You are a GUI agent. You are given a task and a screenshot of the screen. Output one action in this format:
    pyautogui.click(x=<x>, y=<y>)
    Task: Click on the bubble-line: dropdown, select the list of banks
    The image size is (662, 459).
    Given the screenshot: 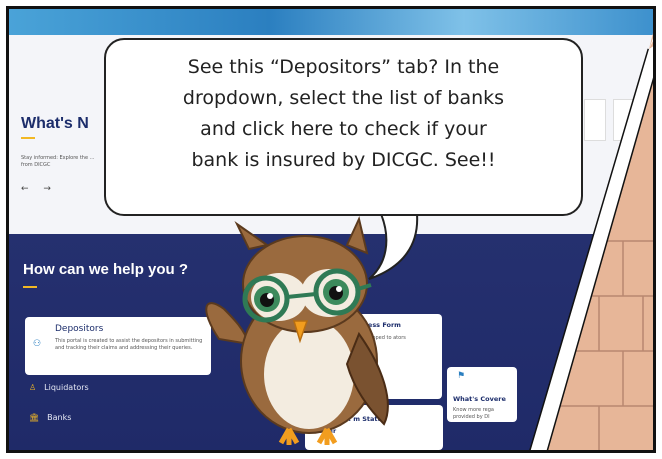 What is the action you would take?
    pyautogui.click(x=343, y=98)
    